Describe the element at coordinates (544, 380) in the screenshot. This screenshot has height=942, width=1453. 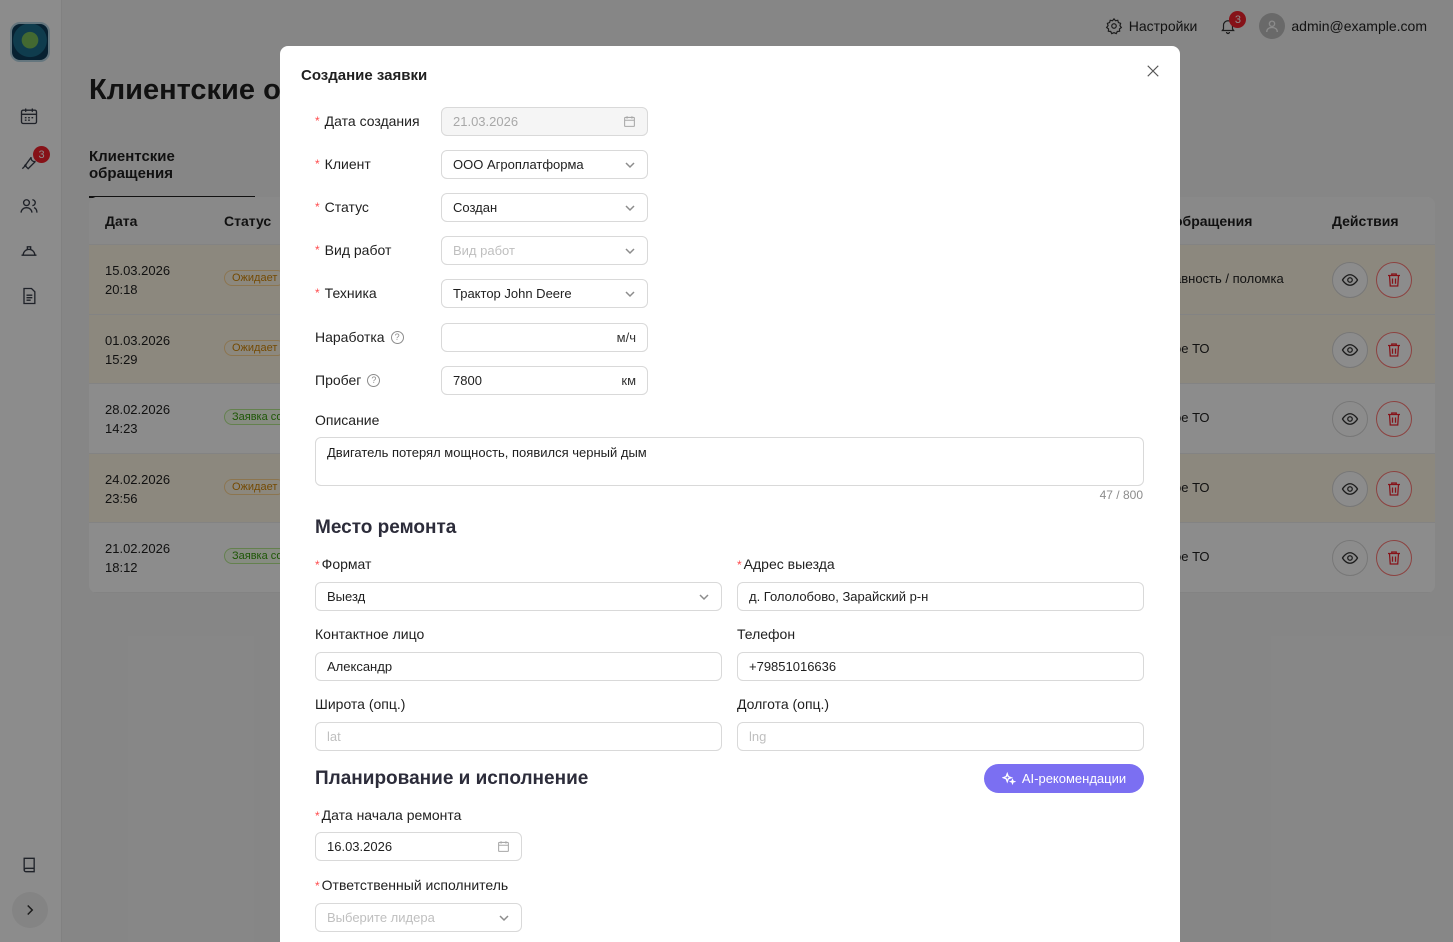
I see `mileage-input: 7800 км` at that location.